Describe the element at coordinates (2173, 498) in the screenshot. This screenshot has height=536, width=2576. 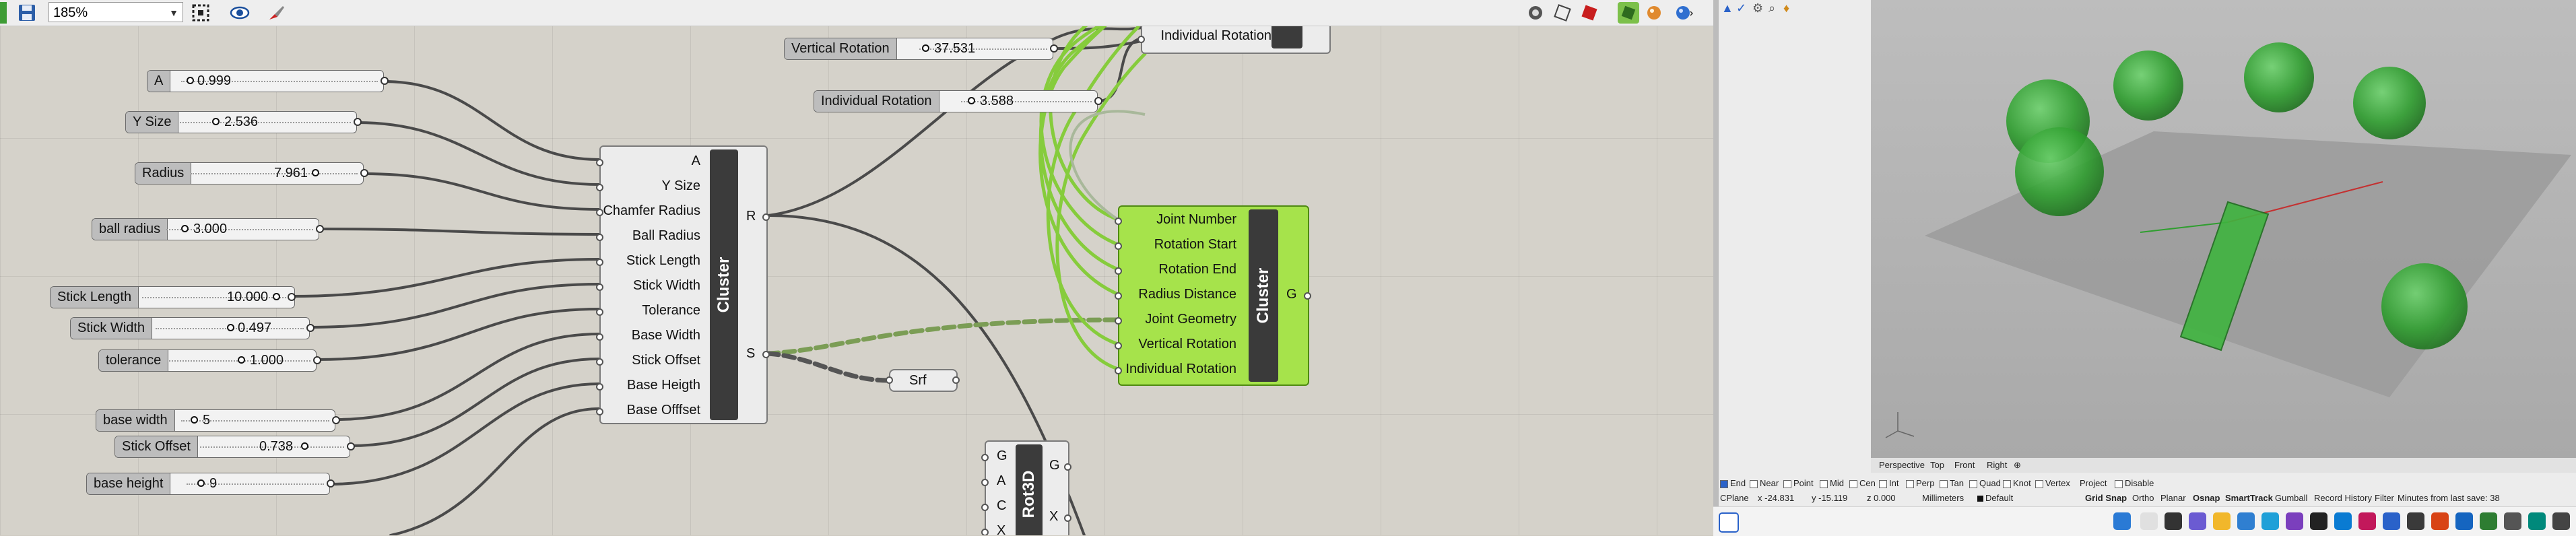
I see `status-planar: Planar` at that location.